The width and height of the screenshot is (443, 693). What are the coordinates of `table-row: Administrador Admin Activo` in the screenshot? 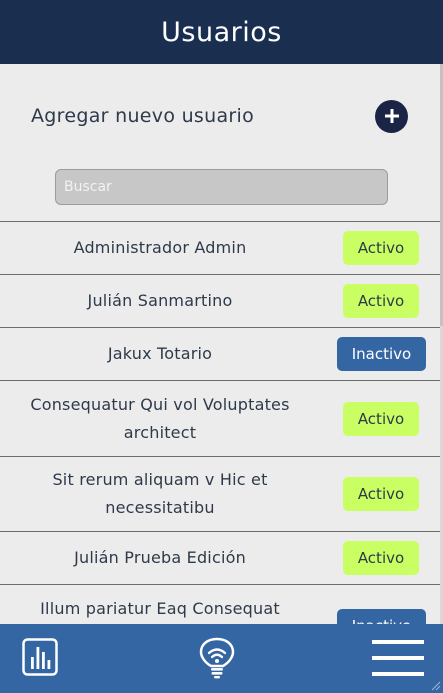 It's located at (221, 248).